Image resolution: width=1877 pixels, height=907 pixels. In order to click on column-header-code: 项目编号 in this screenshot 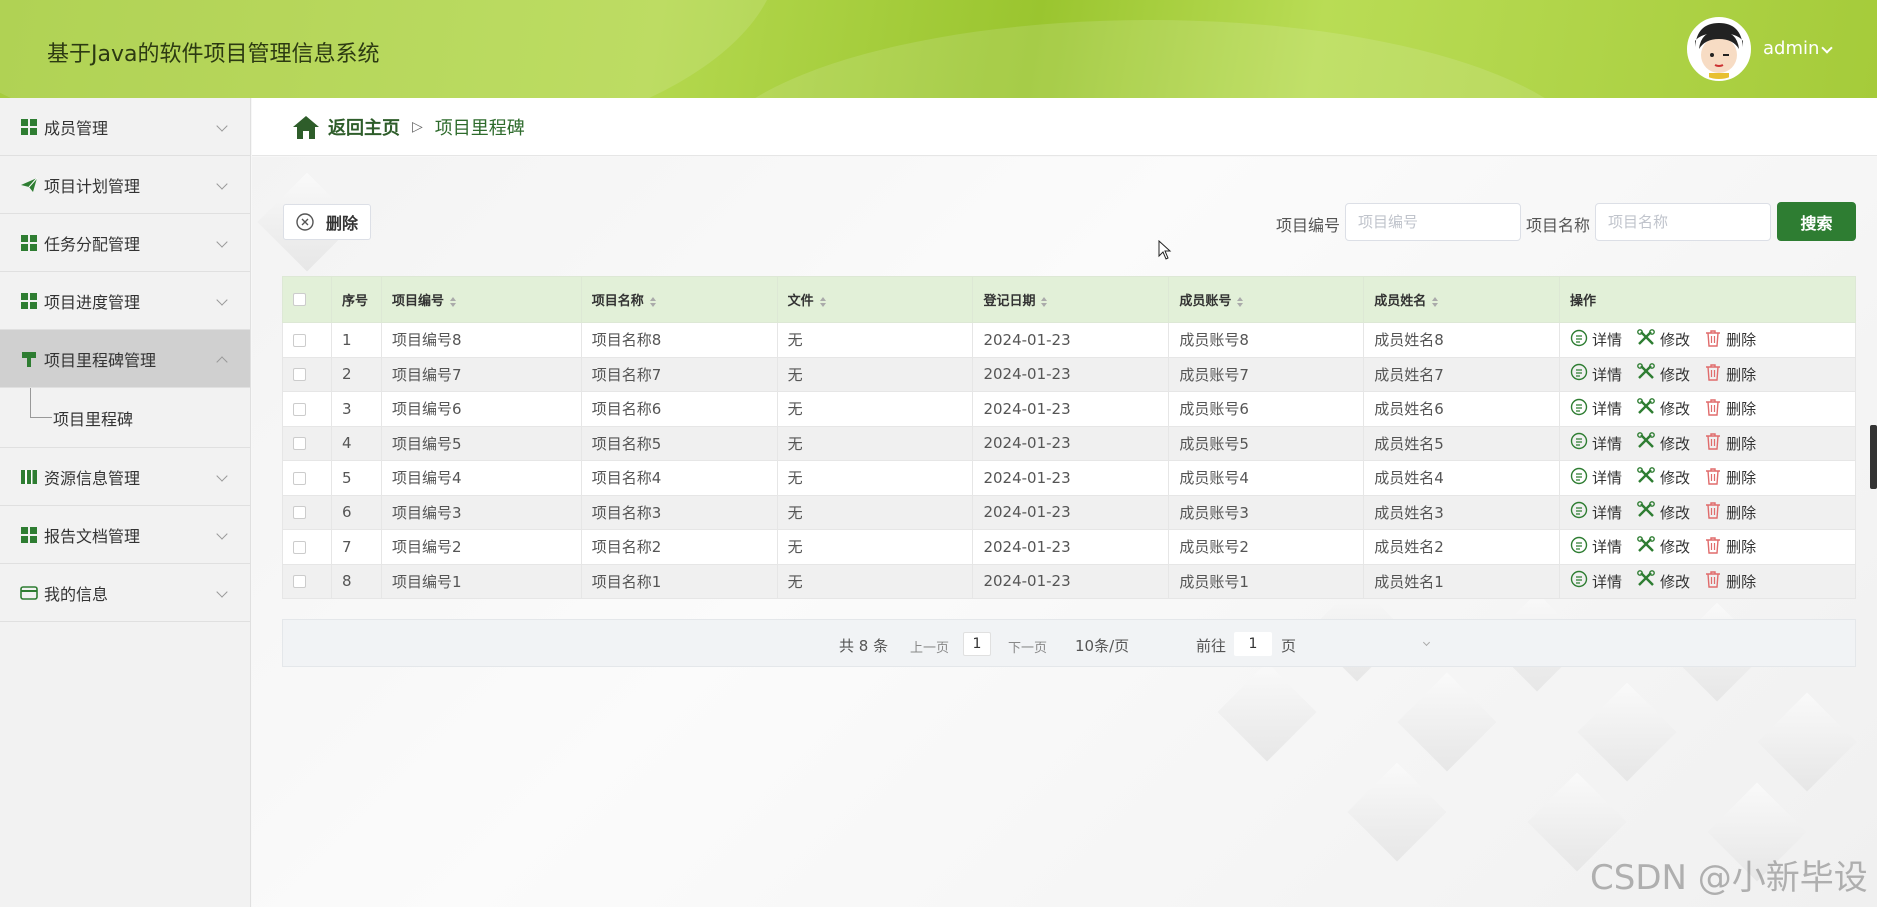, I will do `click(481, 299)`.